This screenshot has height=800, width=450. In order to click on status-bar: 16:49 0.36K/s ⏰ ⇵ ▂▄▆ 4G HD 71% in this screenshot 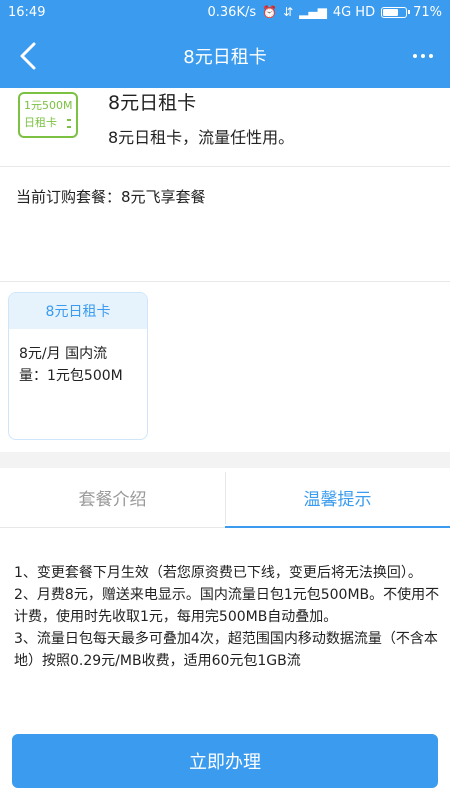, I will do `click(225, 12)`.